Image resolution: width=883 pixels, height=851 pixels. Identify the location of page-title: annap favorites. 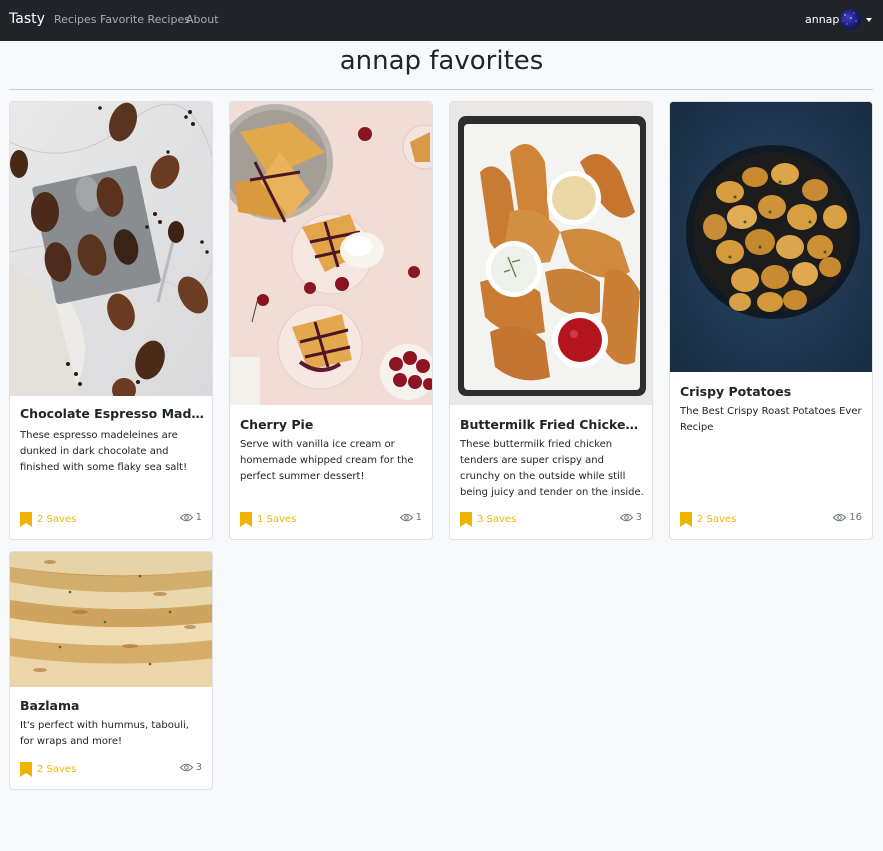
(441, 61).